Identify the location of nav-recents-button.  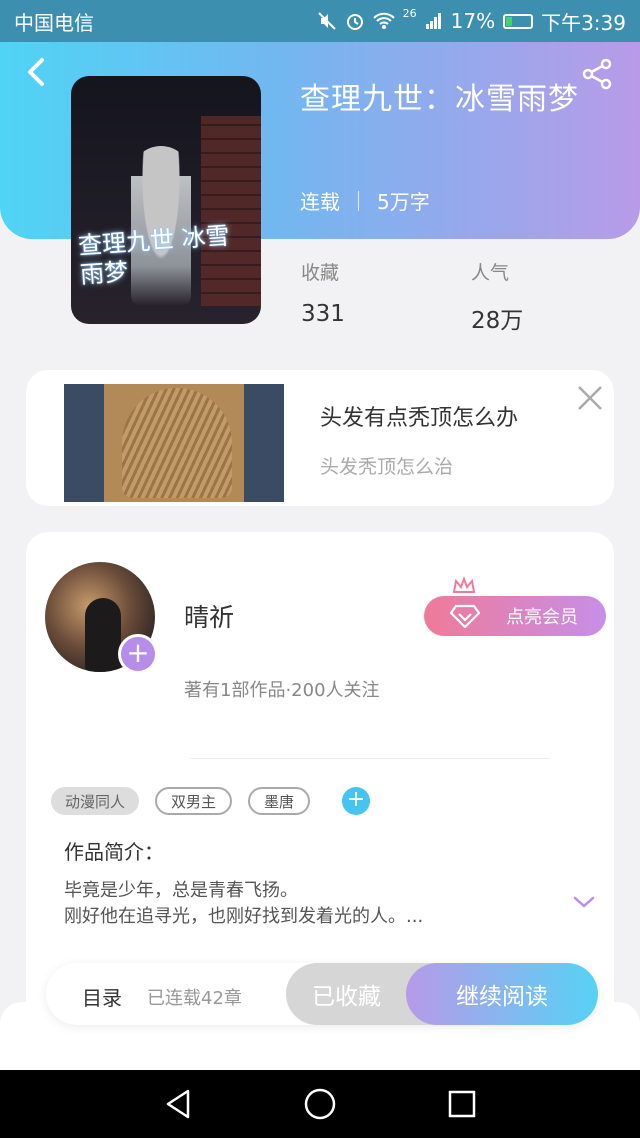
(462, 1104).